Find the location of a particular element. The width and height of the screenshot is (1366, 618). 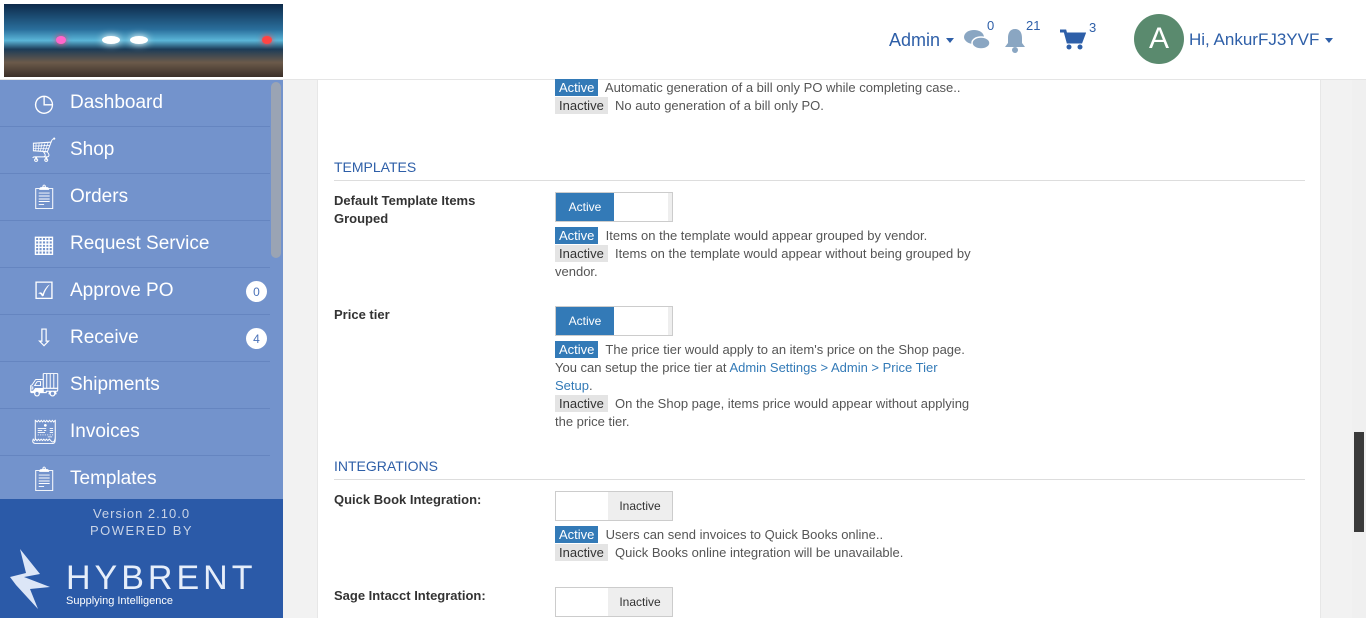

cart-icon is located at coordinates (1073, 39).